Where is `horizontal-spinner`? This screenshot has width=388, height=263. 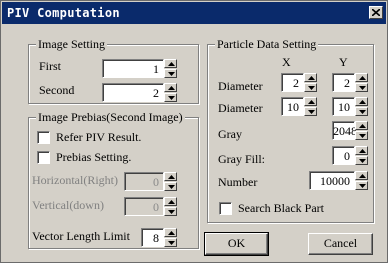 horizontal-spinner is located at coordinates (170, 181).